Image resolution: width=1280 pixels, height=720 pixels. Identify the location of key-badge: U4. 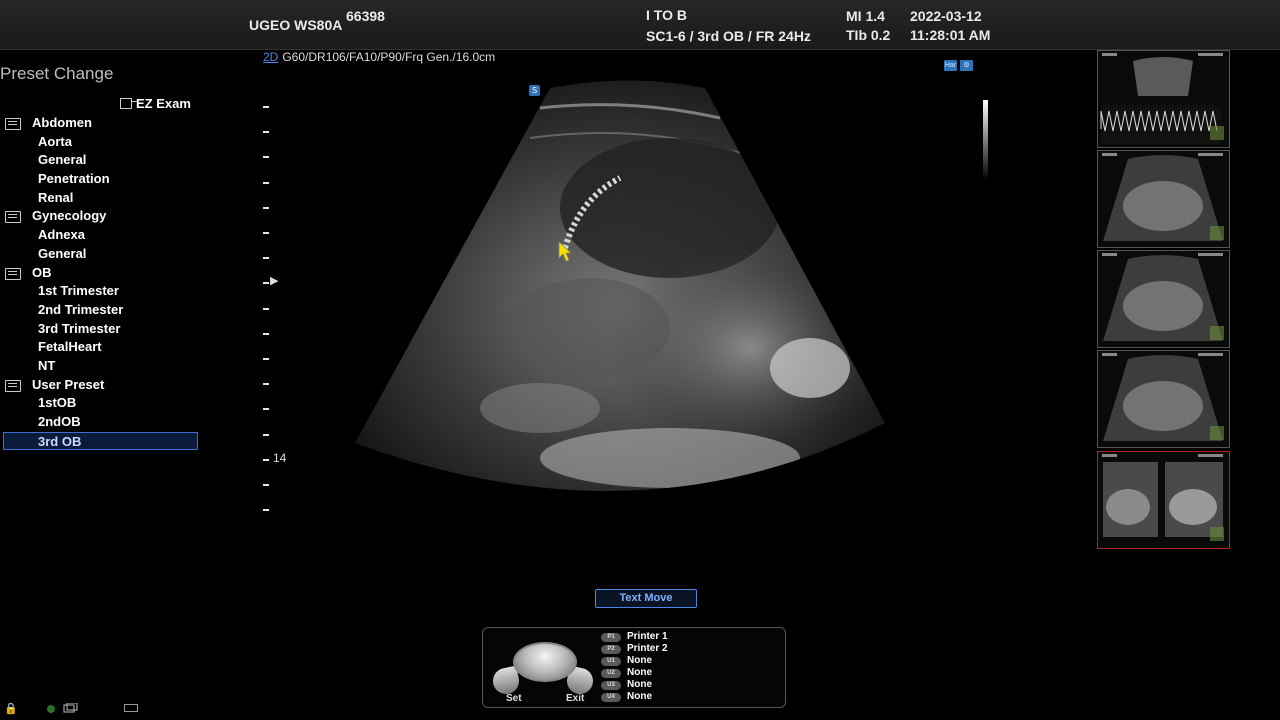
(611, 697).